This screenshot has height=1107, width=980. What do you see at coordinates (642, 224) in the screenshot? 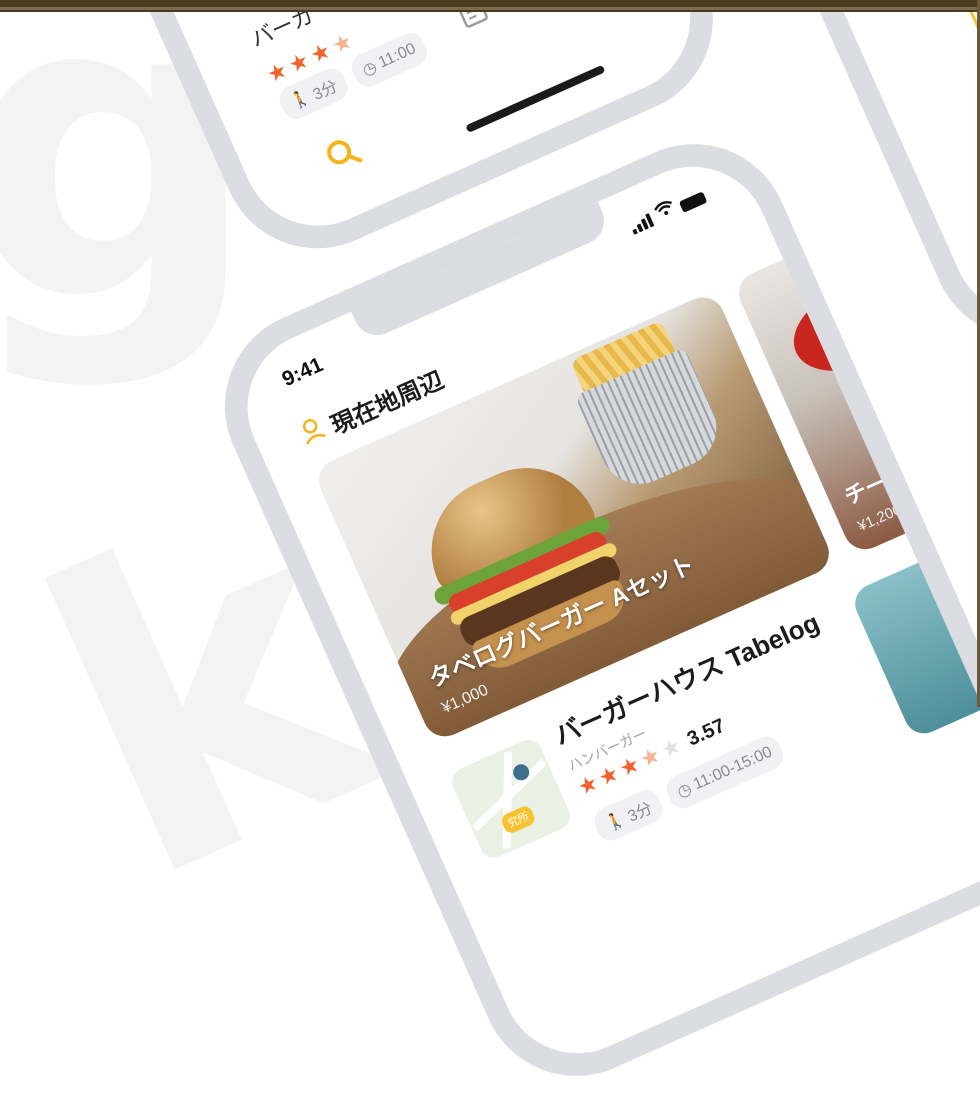
I see `signal-icon` at bounding box center [642, 224].